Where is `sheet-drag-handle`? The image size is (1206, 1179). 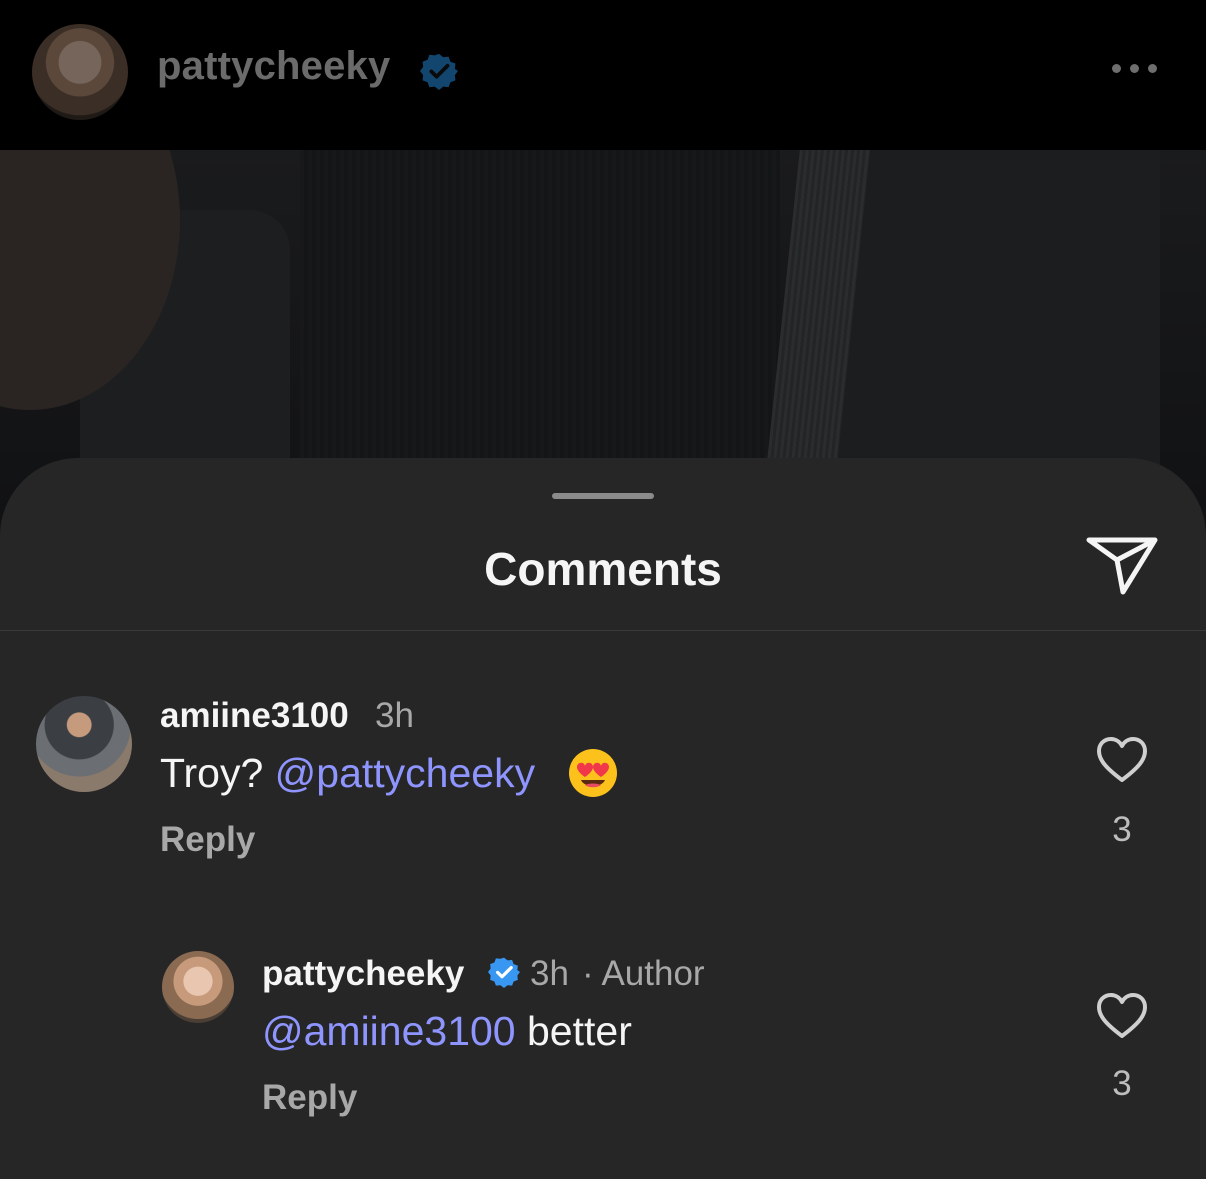 sheet-drag-handle is located at coordinates (603, 496).